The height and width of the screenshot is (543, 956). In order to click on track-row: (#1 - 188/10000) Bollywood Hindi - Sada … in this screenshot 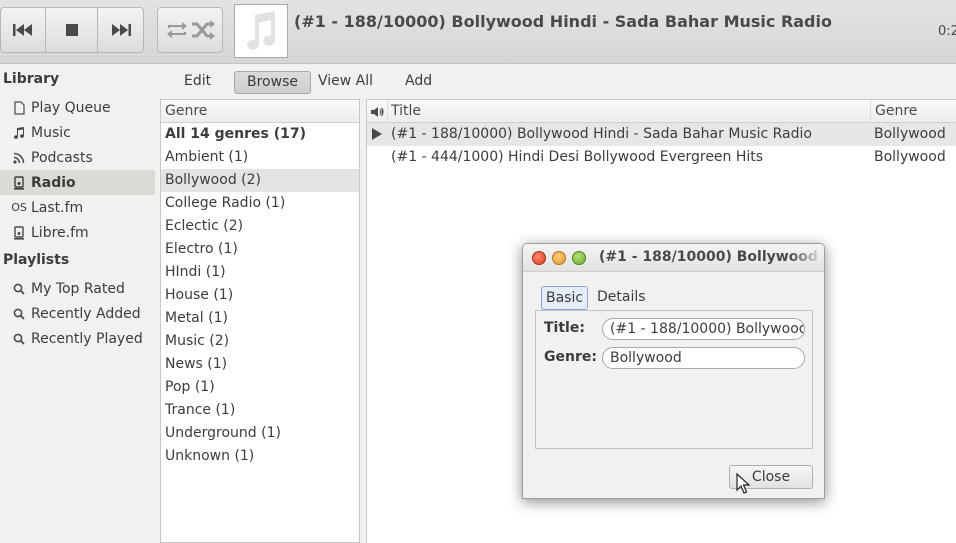, I will do `click(661, 134)`.